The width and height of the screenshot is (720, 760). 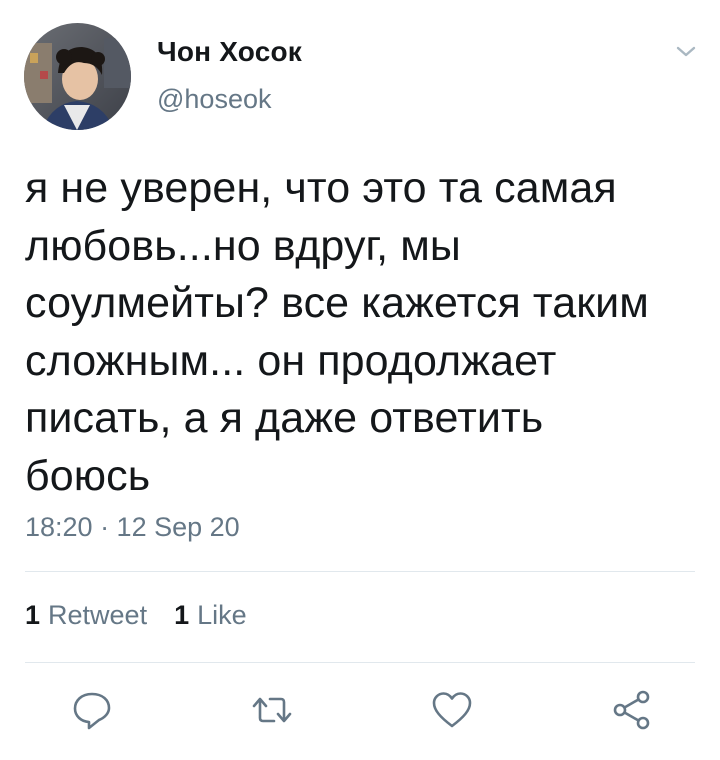 I want to click on retweet-icon, so click(x=272, y=710).